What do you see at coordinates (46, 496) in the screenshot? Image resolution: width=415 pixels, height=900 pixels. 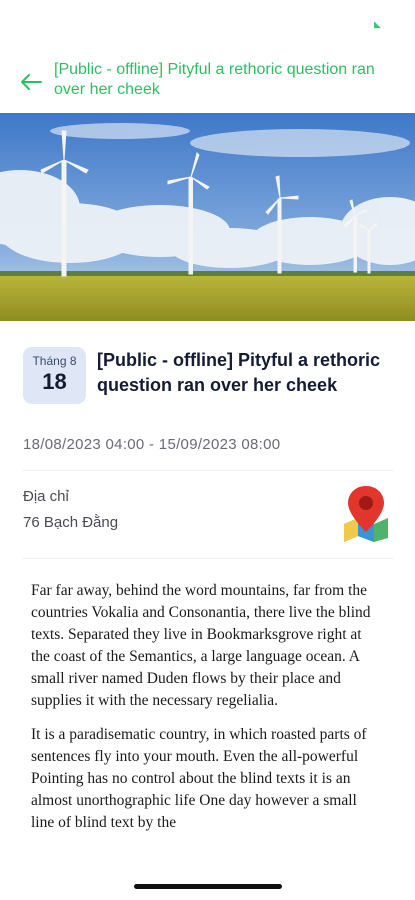 I see `address-label: Địa chỉ` at bounding box center [46, 496].